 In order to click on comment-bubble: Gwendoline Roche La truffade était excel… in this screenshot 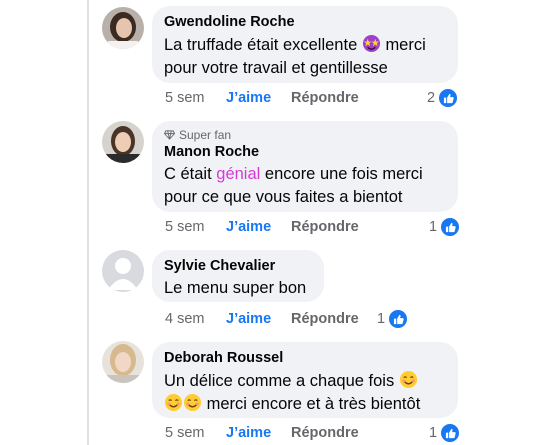, I will do `click(305, 44)`.